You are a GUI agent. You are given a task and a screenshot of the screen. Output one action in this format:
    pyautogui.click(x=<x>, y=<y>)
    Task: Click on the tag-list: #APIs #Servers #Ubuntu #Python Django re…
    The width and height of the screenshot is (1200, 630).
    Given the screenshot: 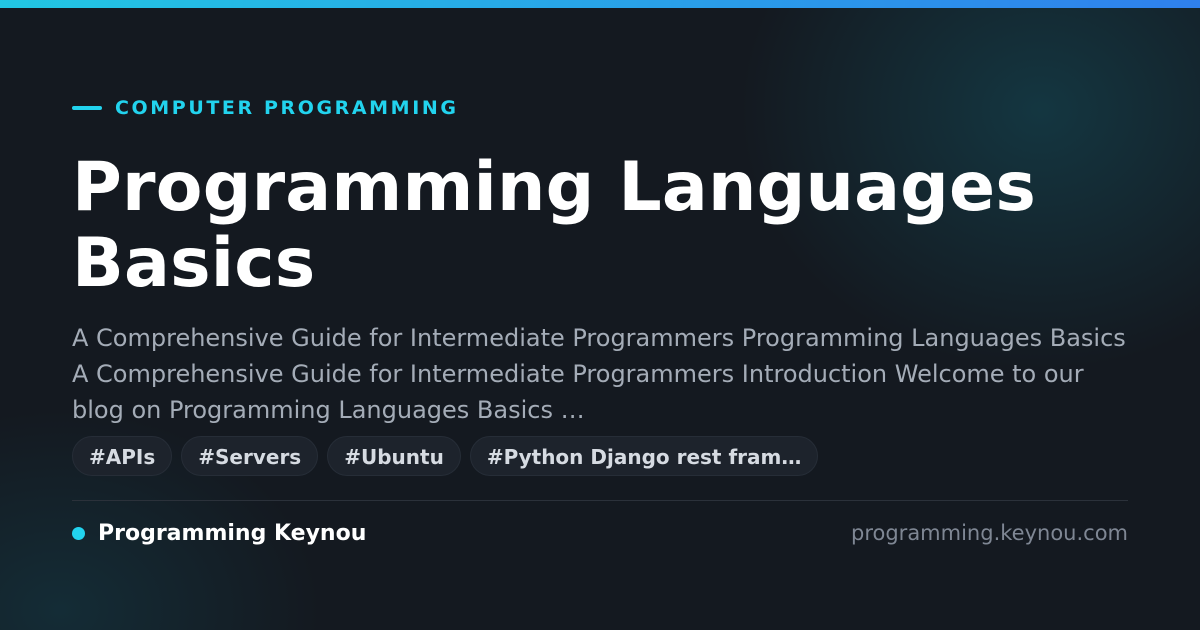 What is the action you would take?
    pyautogui.click(x=445, y=456)
    